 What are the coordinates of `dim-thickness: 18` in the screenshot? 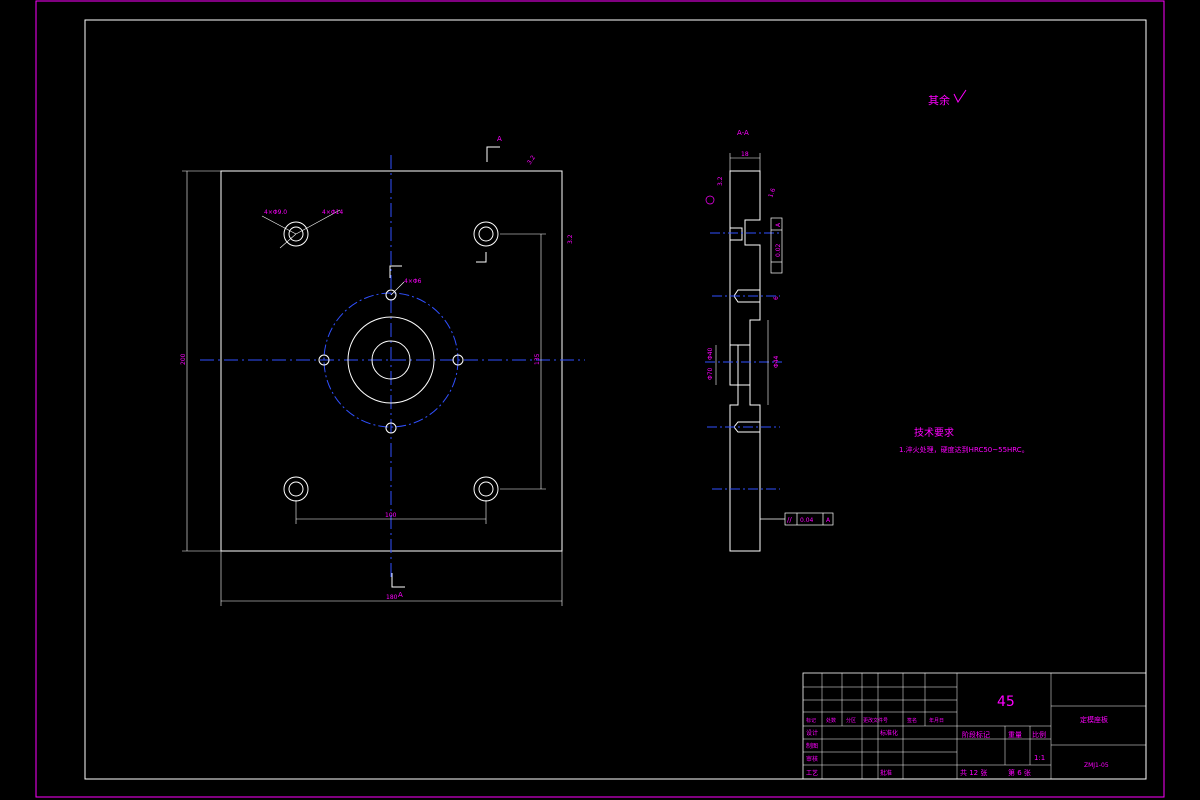 It's located at (745, 154).